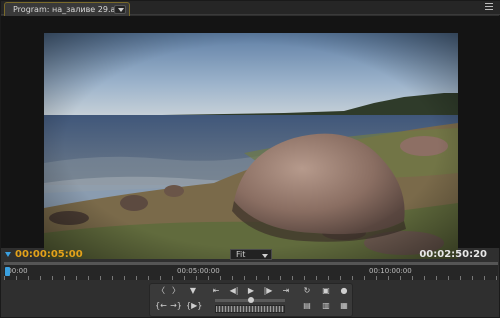  I want to click on jog-wheel, so click(250, 309).